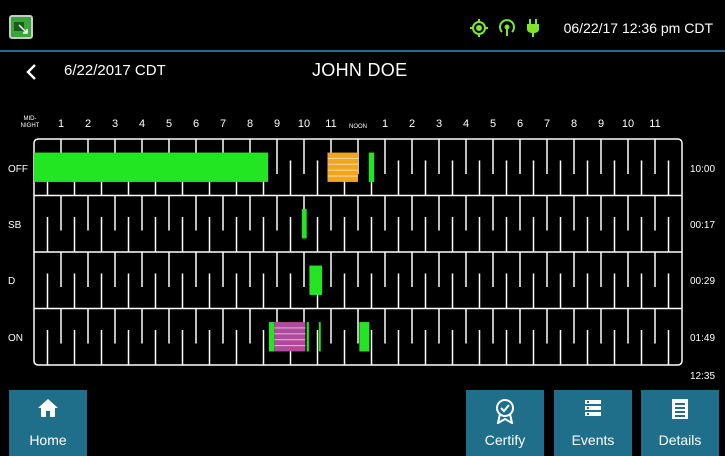  I want to click on grand-total: 12:35, so click(703, 376).